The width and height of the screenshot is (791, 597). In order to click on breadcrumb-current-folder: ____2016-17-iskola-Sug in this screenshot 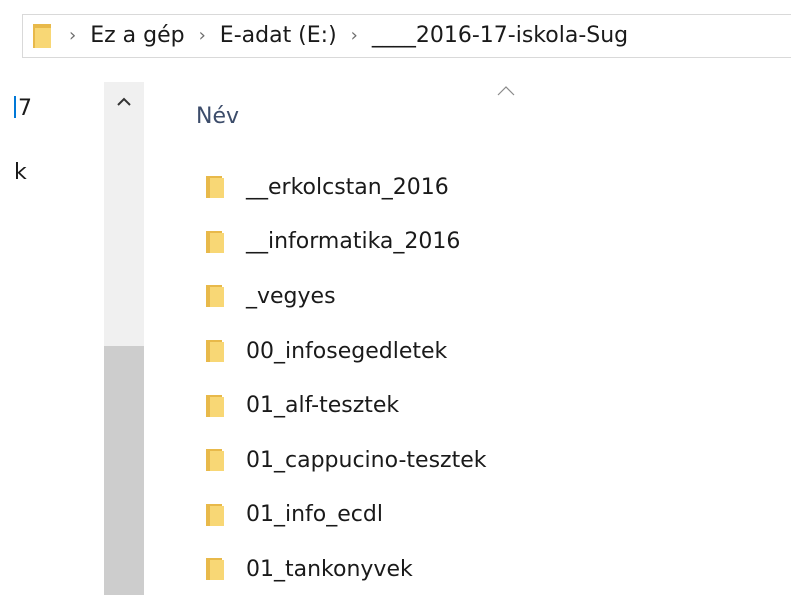, I will do `click(500, 36)`.